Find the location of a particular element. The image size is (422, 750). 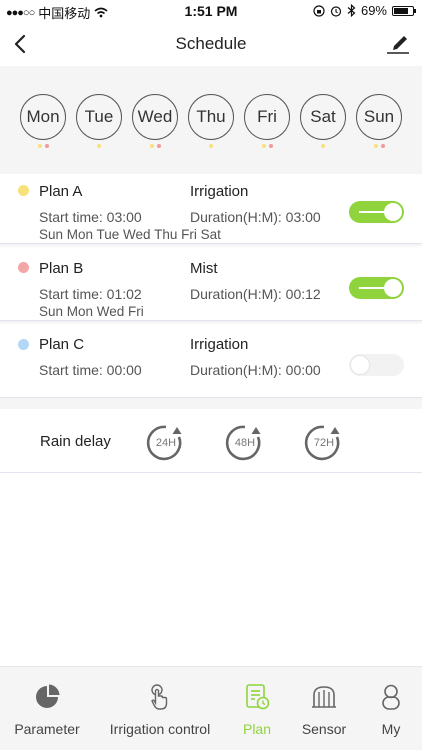

status-right: 69% is located at coordinates (364, 10).